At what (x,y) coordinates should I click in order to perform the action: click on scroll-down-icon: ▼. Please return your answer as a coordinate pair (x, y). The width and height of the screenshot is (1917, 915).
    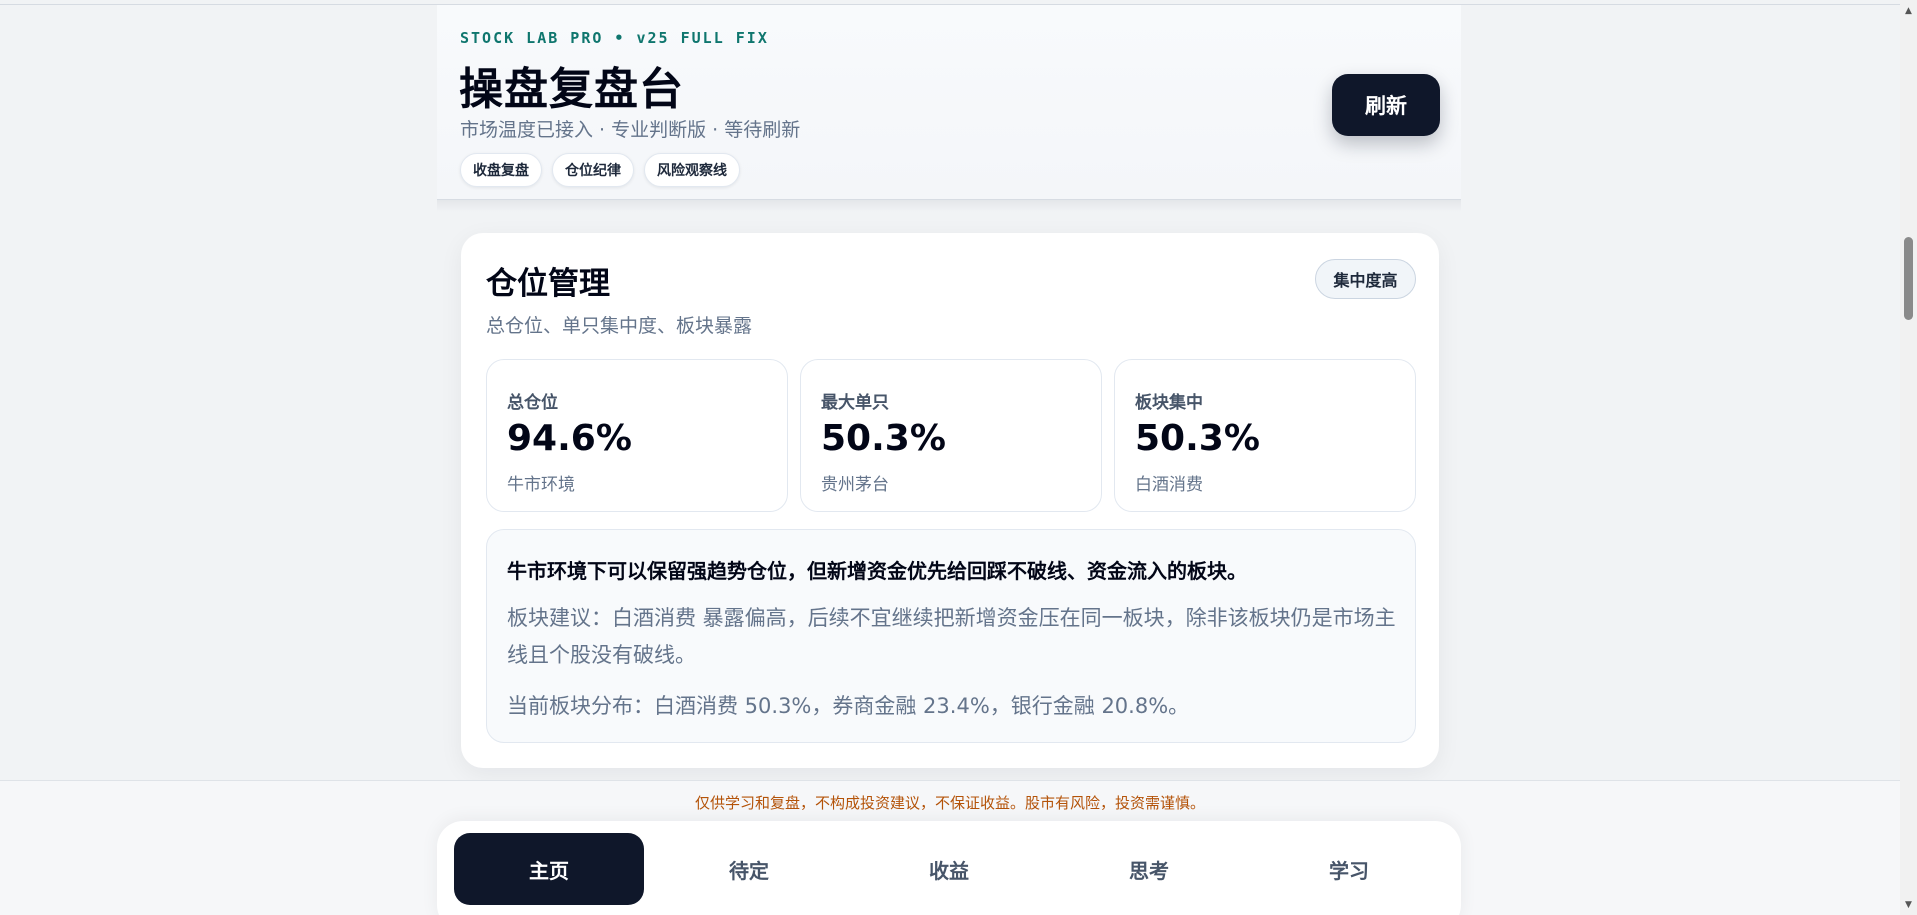
    Looking at the image, I should click on (1908, 904).